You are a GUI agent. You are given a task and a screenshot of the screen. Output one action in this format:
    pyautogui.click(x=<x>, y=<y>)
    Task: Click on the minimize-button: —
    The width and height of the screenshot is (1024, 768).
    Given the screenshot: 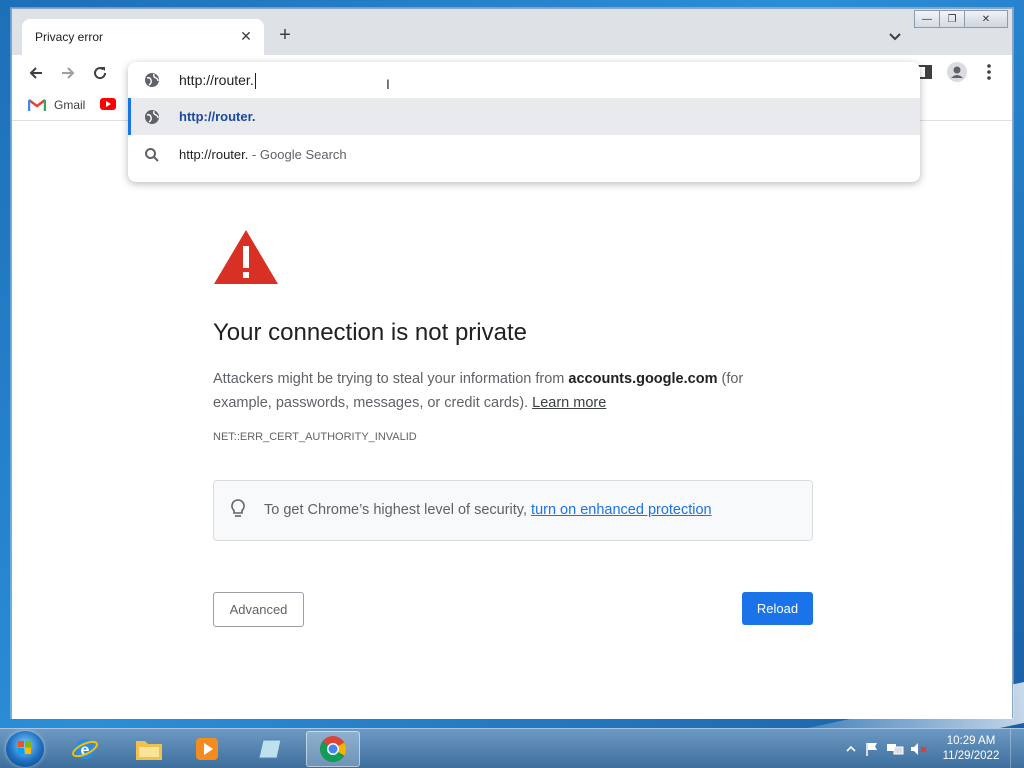 What is the action you would take?
    pyautogui.click(x=927, y=19)
    